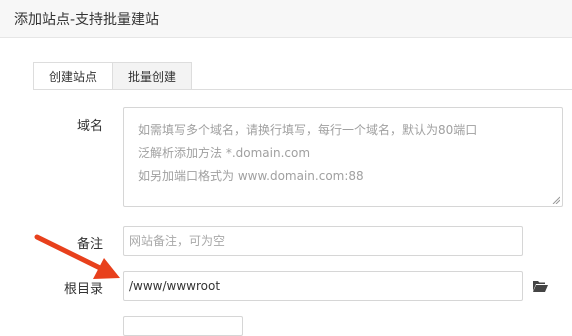 This screenshot has height=336, width=572. Describe the element at coordinates (323, 241) in the screenshot. I see `remark-input: 网站备注，可为空` at that location.